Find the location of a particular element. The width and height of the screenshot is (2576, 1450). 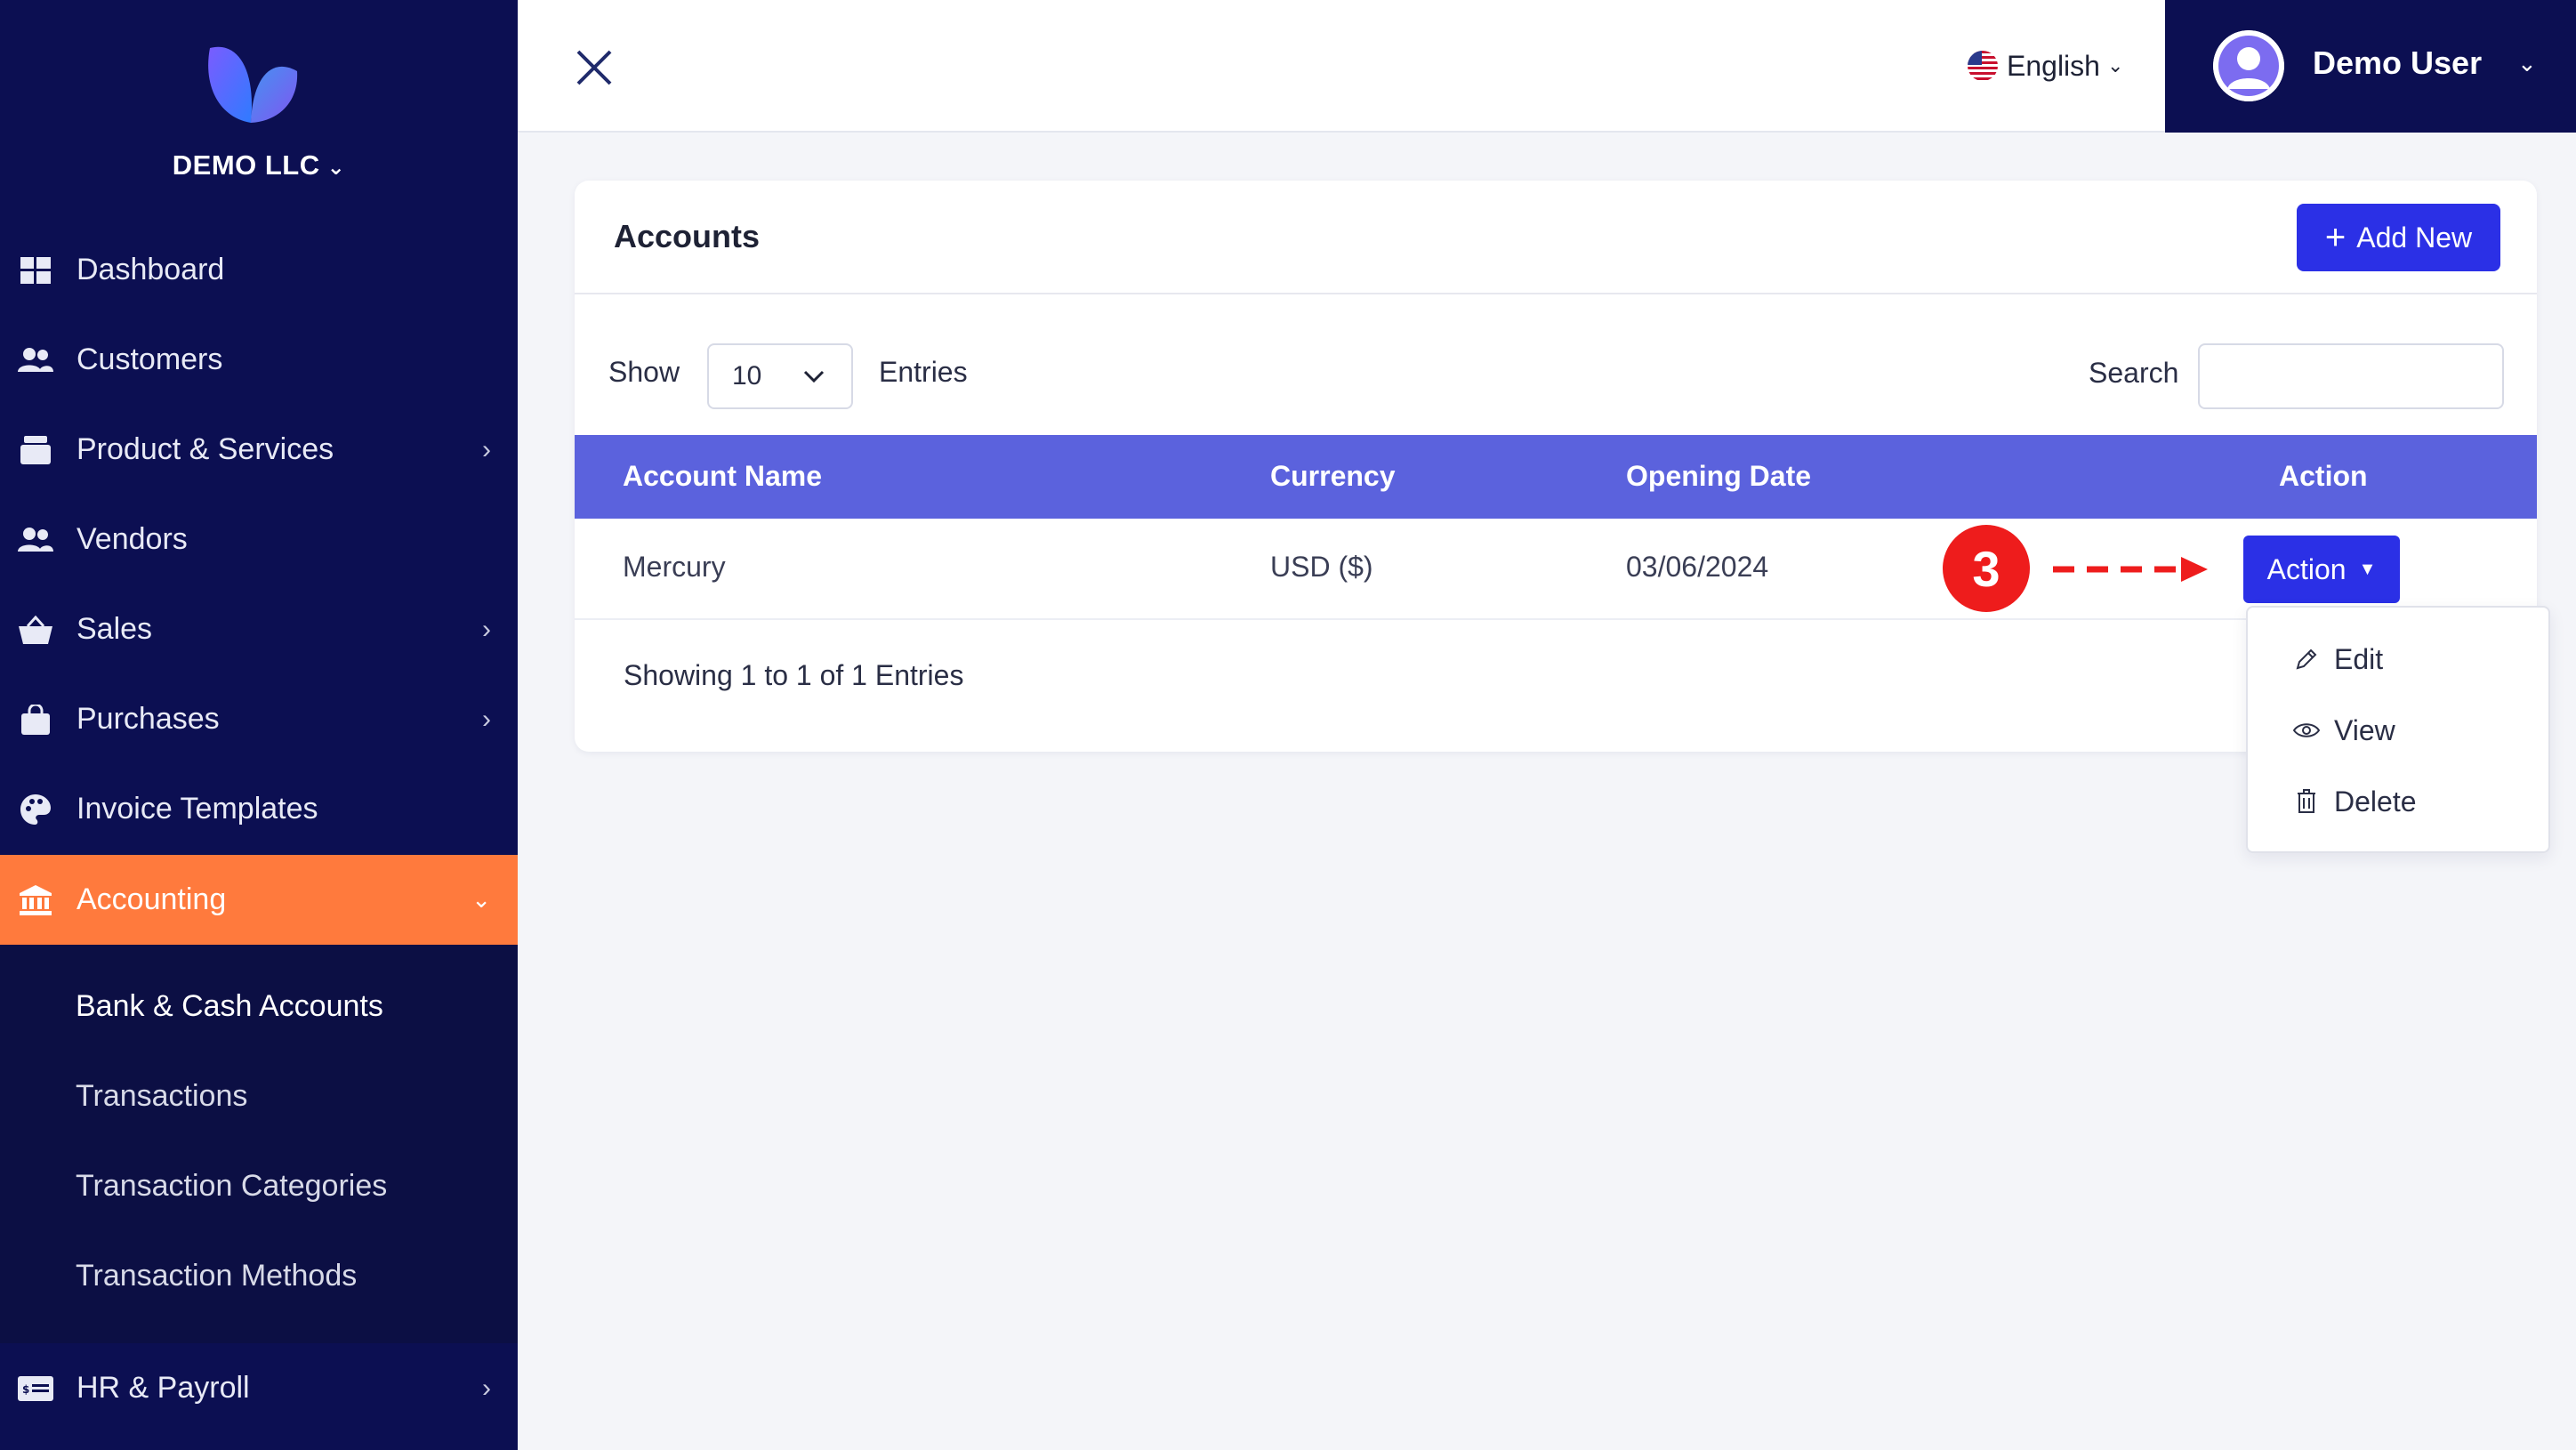

column-header-opening-date: Opening Date is located at coordinates (1718, 476).